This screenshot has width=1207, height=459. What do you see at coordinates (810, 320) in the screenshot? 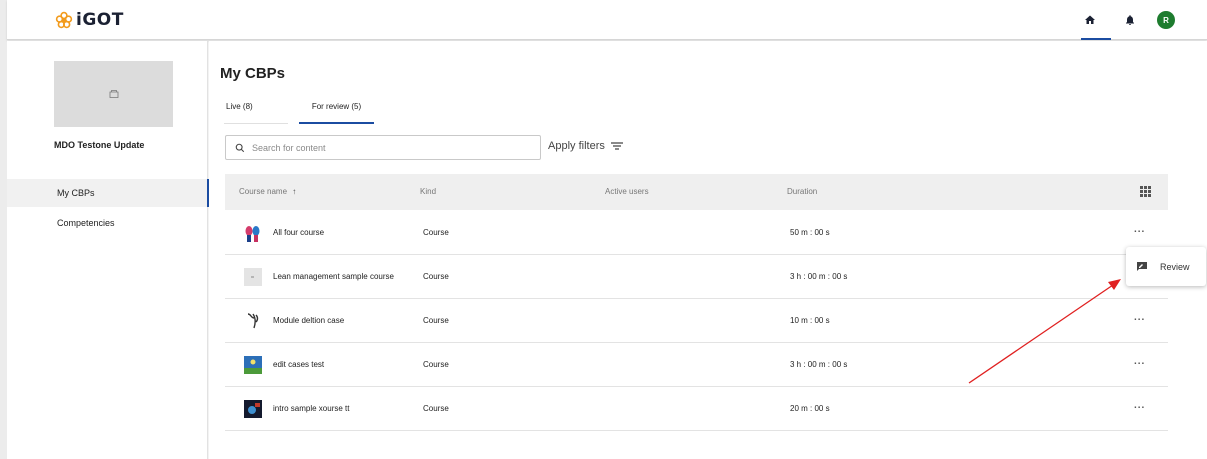
I see `course-duration: 10 m : 00 s` at bounding box center [810, 320].